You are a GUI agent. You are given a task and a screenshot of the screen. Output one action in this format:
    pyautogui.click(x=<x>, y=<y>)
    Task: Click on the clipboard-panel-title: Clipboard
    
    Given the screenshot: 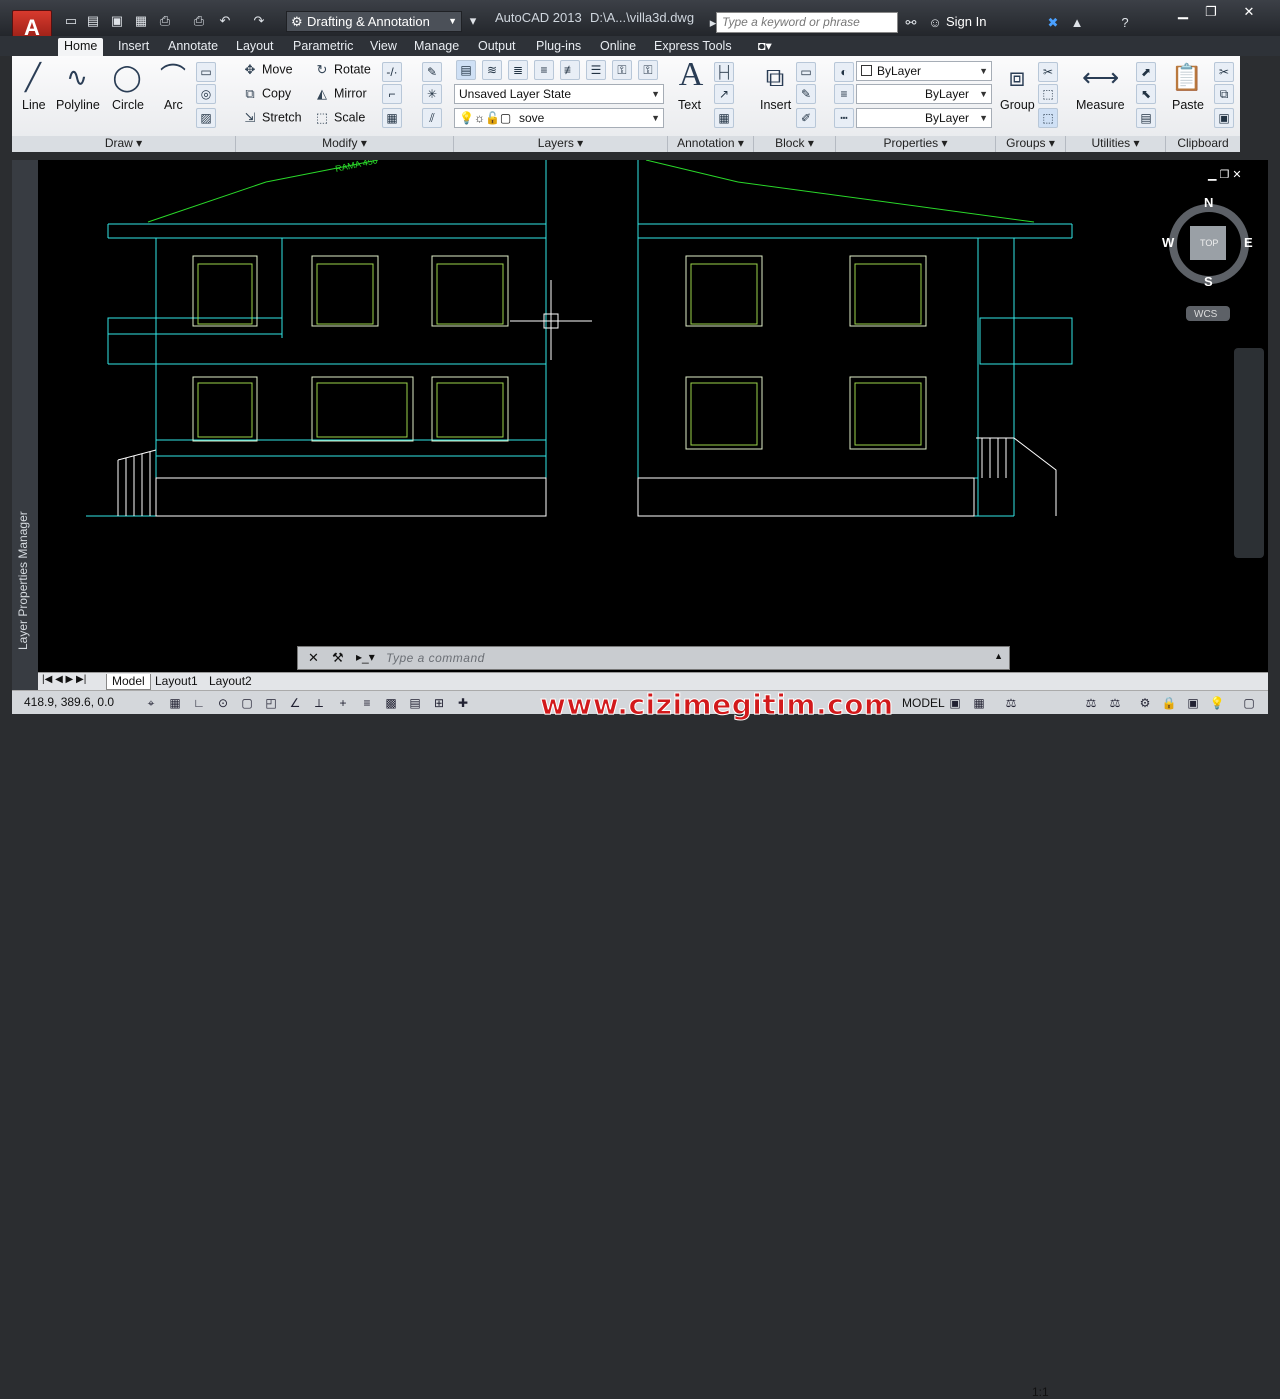 What is the action you would take?
    pyautogui.click(x=1203, y=144)
    